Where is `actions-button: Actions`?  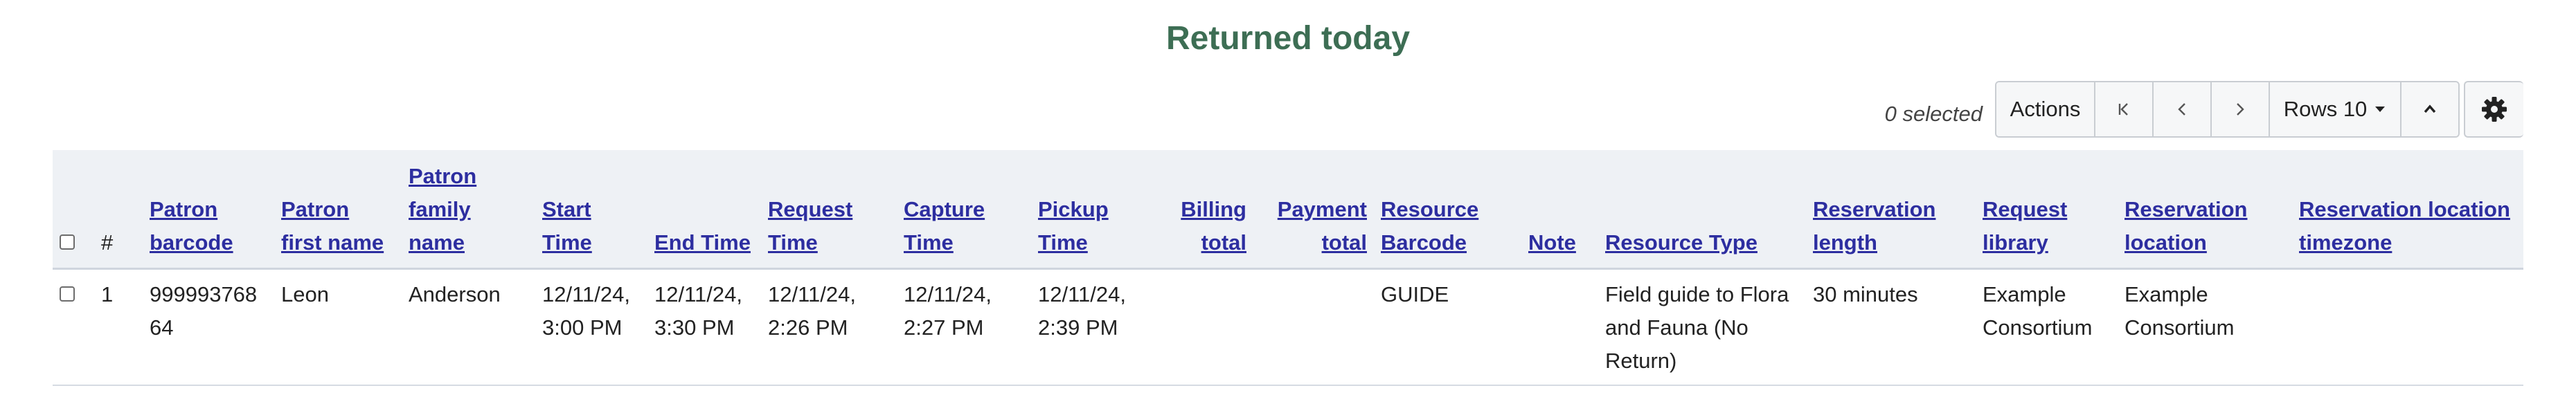
actions-button: Actions is located at coordinates (2046, 109).